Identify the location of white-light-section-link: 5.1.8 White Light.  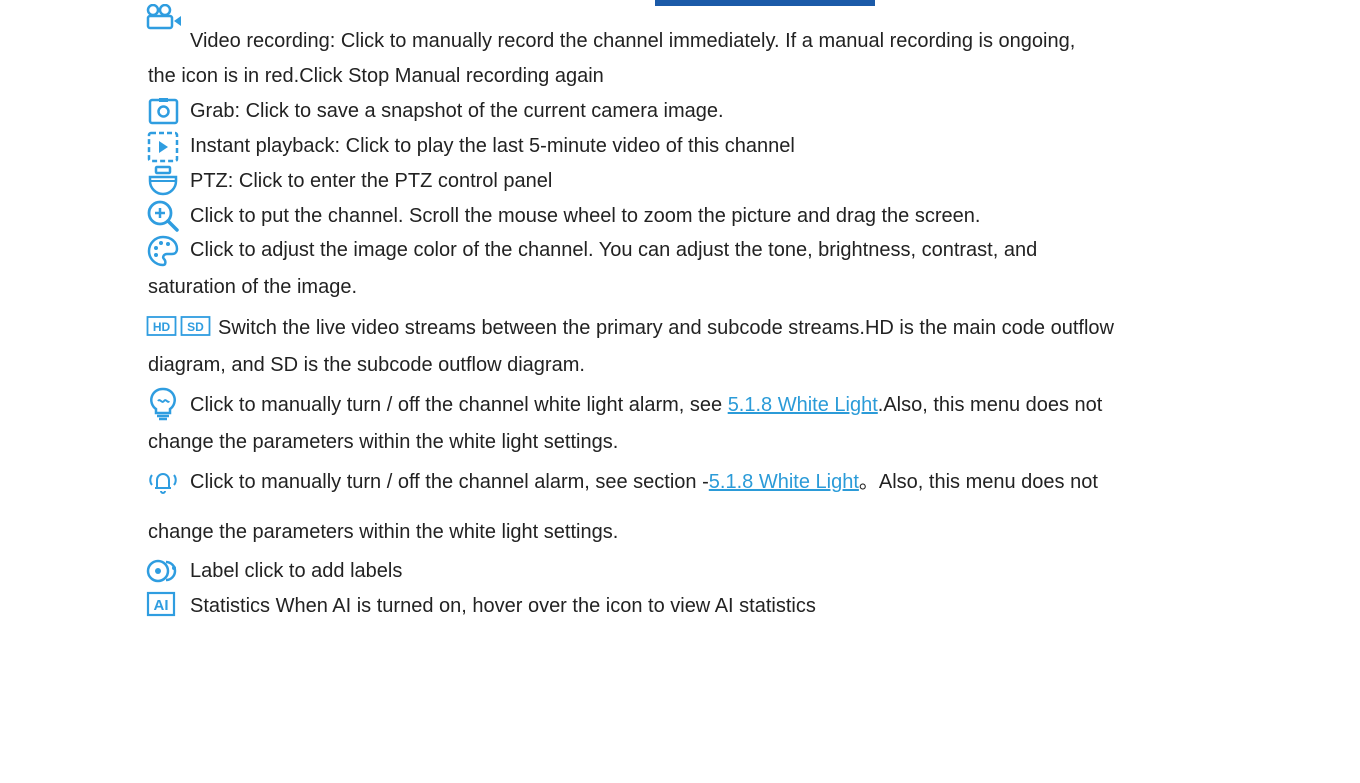
(803, 405).